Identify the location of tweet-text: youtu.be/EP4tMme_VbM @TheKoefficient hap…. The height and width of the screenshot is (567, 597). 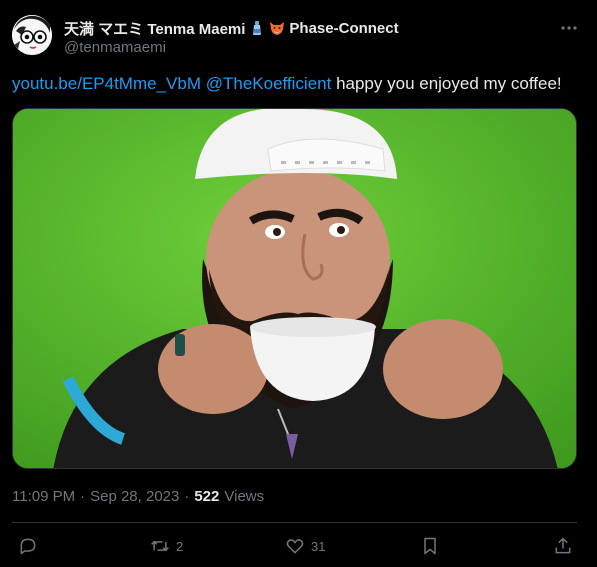
(299, 84).